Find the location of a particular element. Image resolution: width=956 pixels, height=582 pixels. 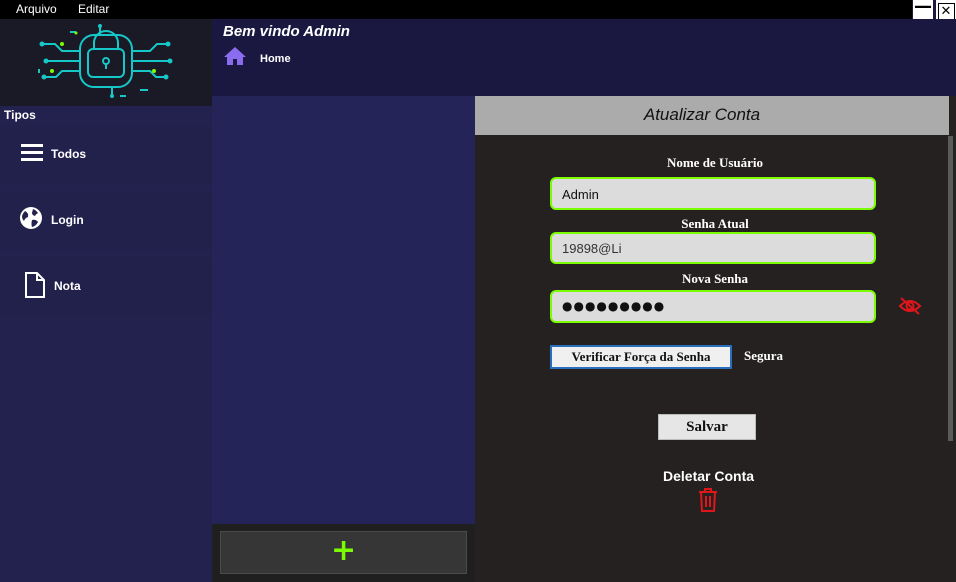

new-password-label: Nova Senha is located at coordinates (715, 278).